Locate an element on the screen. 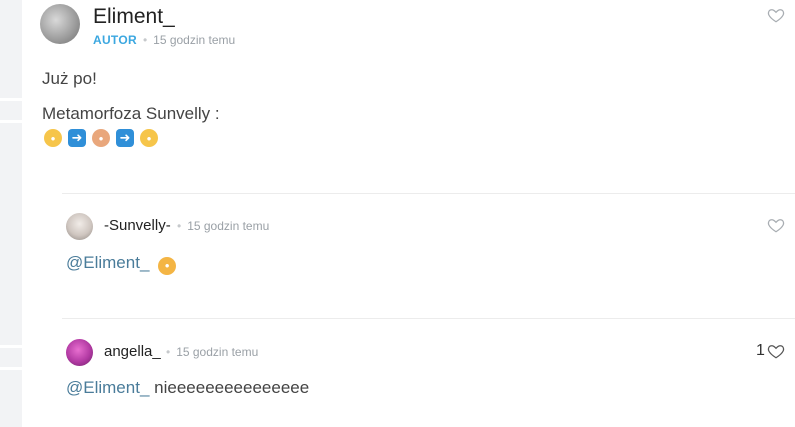 The height and width of the screenshot is (427, 795). baby-face-emoji: • is located at coordinates (149, 138).